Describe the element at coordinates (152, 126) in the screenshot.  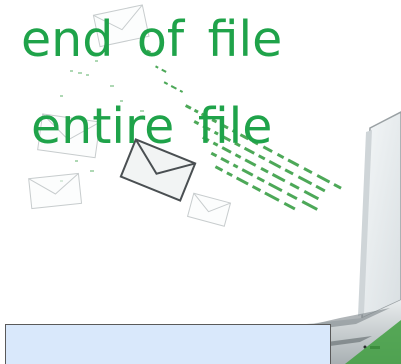
I see `caption-line-entire-file: entire file` at that location.